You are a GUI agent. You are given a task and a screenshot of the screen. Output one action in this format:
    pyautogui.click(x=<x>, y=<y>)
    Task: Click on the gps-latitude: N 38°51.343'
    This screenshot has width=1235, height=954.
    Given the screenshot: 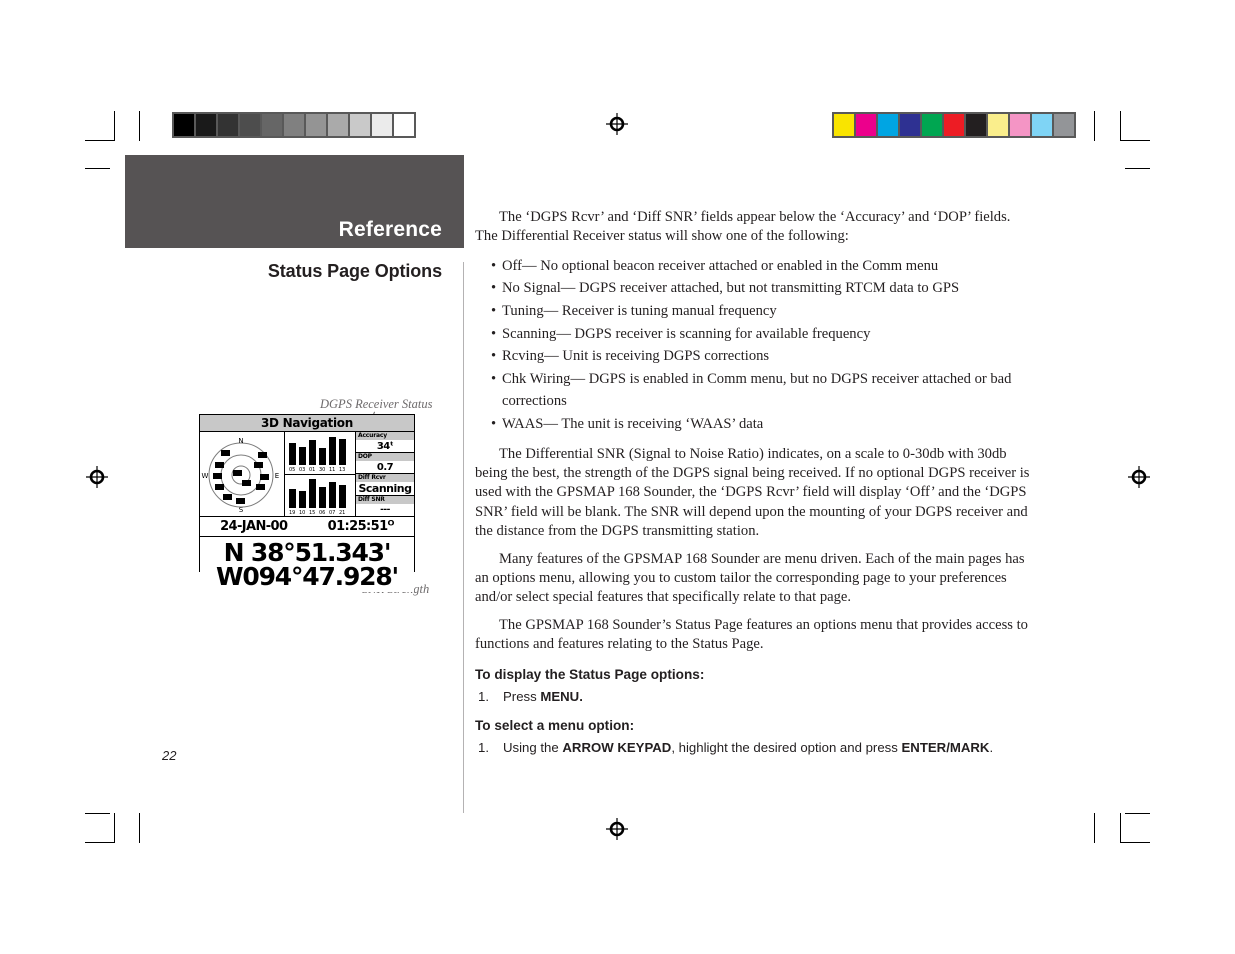 What is the action you would take?
    pyautogui.click(x=307, y=552)
    